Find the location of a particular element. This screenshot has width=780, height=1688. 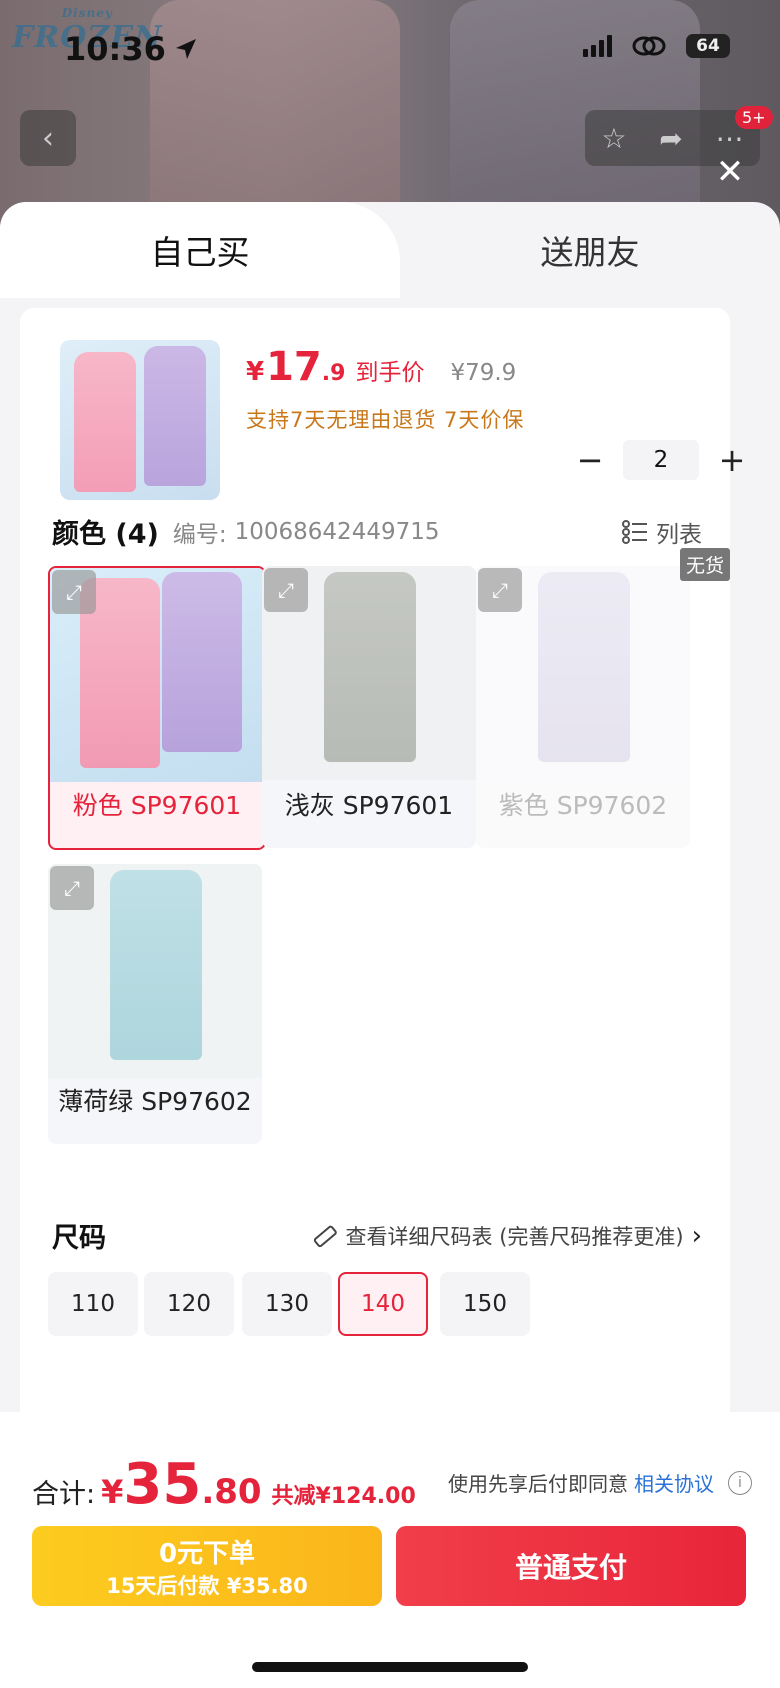

battery-level: 64 is located at coordinates (708, 46).